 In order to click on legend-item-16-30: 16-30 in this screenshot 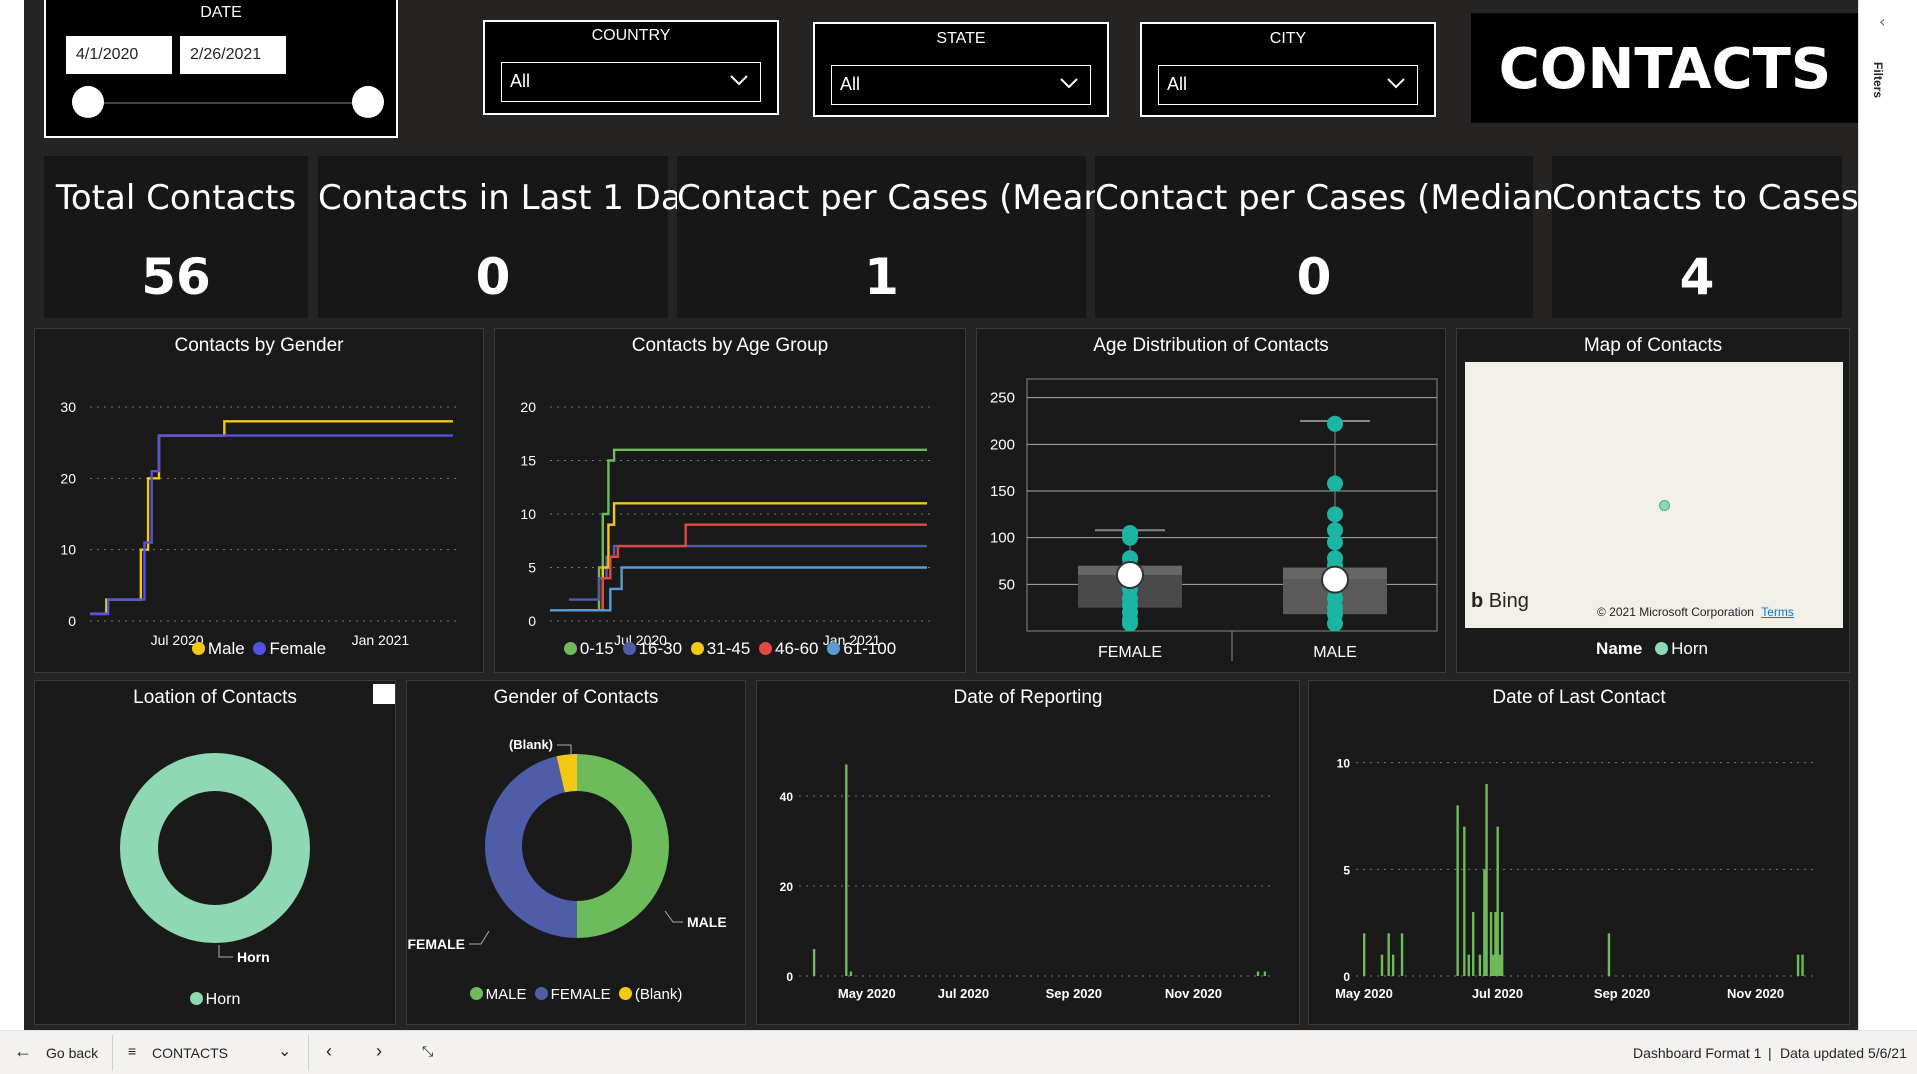, I will do `click(652, 649)`.